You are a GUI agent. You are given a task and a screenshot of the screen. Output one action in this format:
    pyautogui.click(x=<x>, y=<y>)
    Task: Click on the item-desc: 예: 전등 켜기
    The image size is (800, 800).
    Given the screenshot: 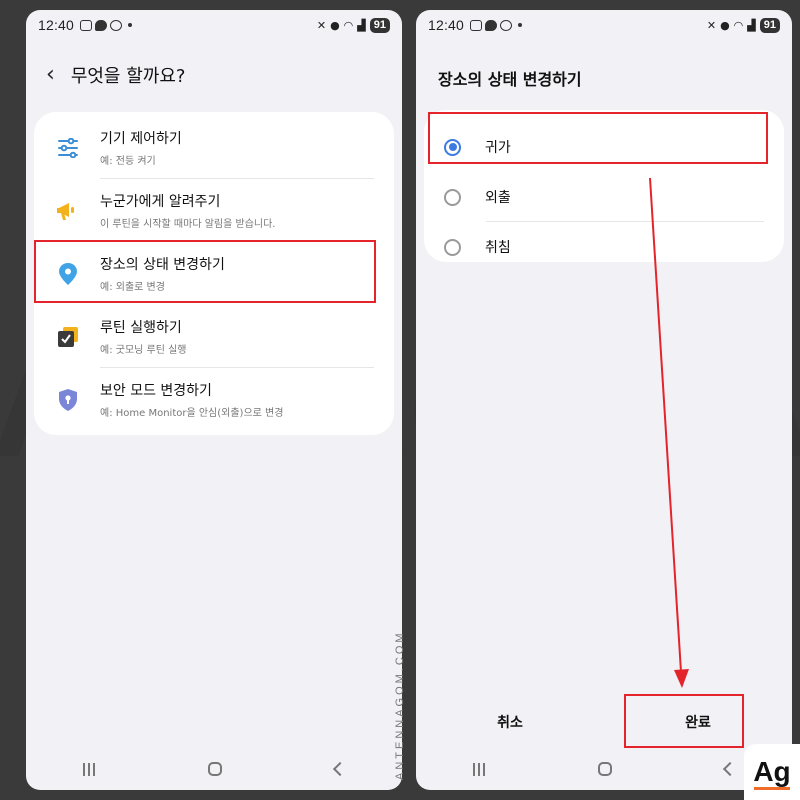 What is the action you would take?
    pyautogui.click(x=128, y=161)
    